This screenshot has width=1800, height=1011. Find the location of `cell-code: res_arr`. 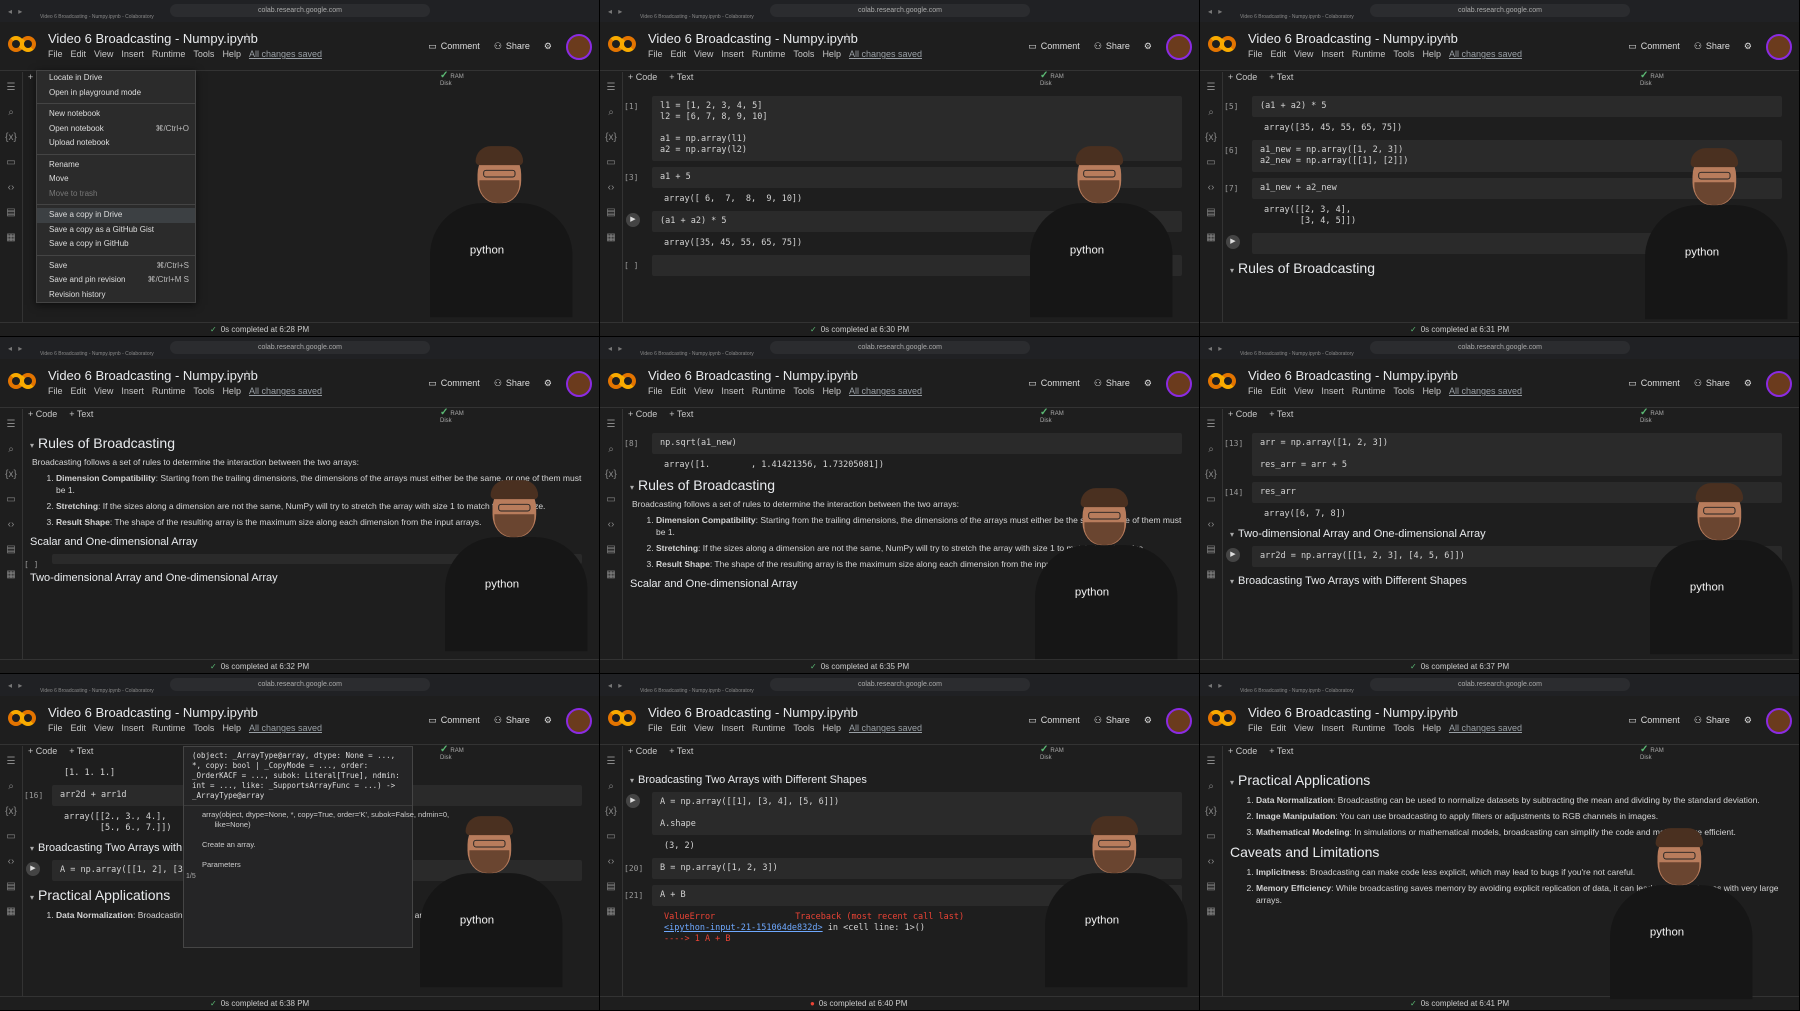

cell-code: res_arr is located at coordinates (1278, 492).